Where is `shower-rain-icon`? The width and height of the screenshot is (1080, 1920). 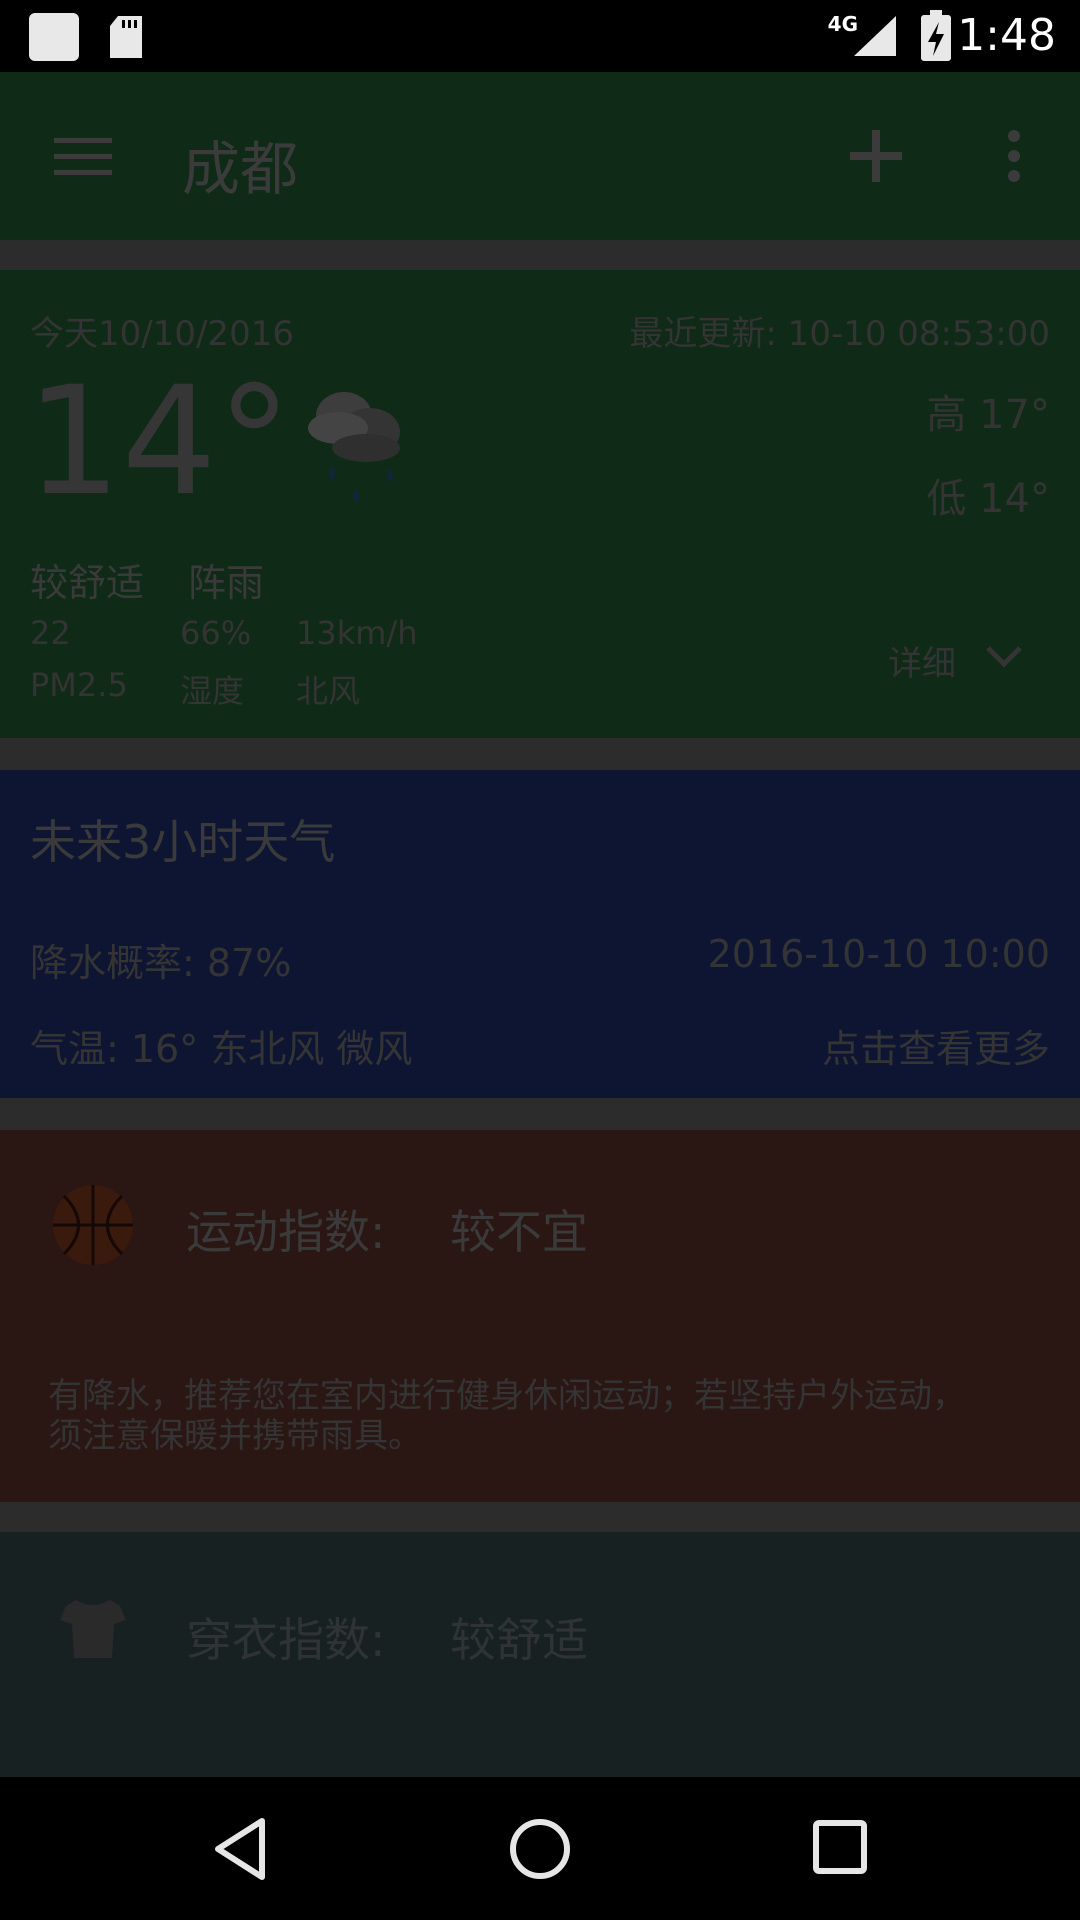 shower-rain-icon is located at coordinates (359, 448).